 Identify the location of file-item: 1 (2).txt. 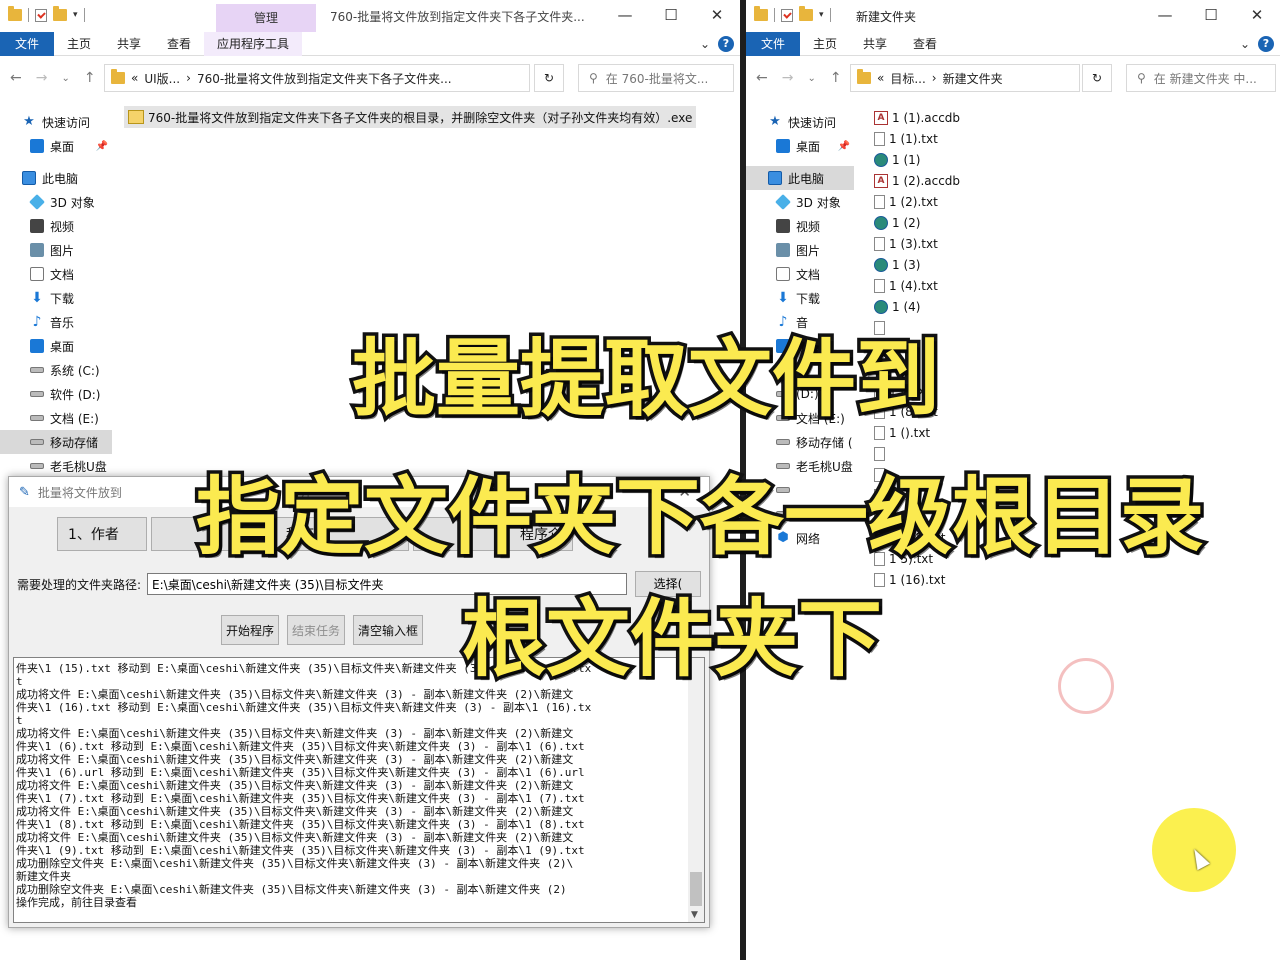
(917, 201).